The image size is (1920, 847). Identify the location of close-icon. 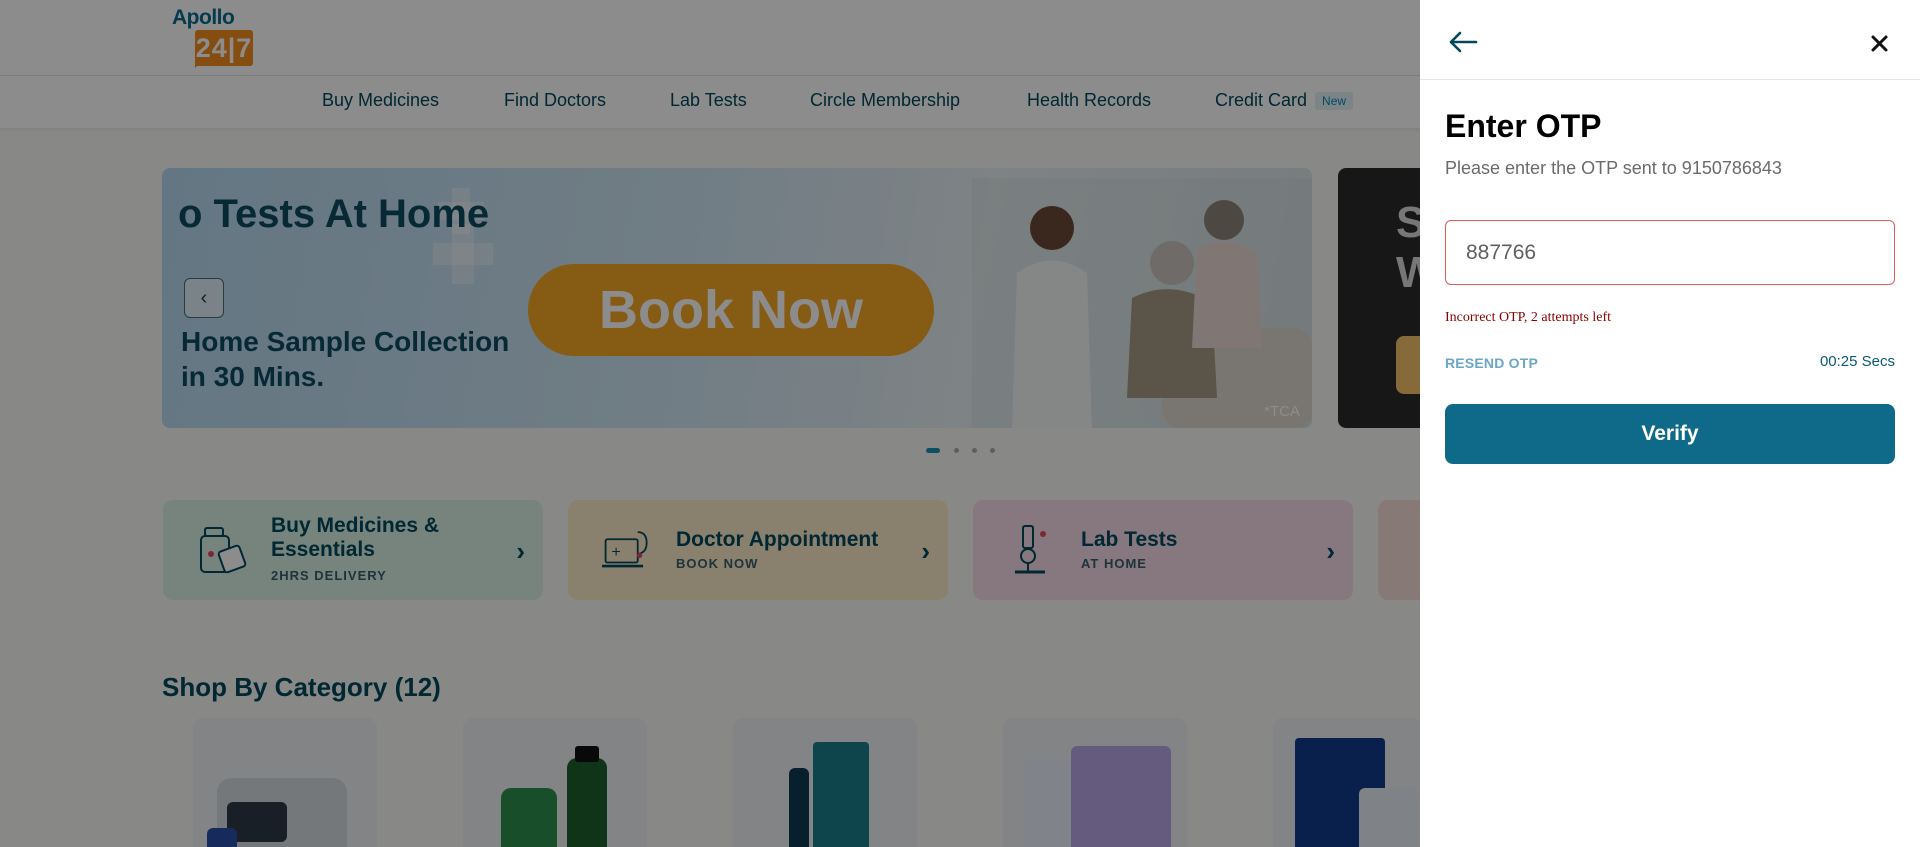
(1879, 43).